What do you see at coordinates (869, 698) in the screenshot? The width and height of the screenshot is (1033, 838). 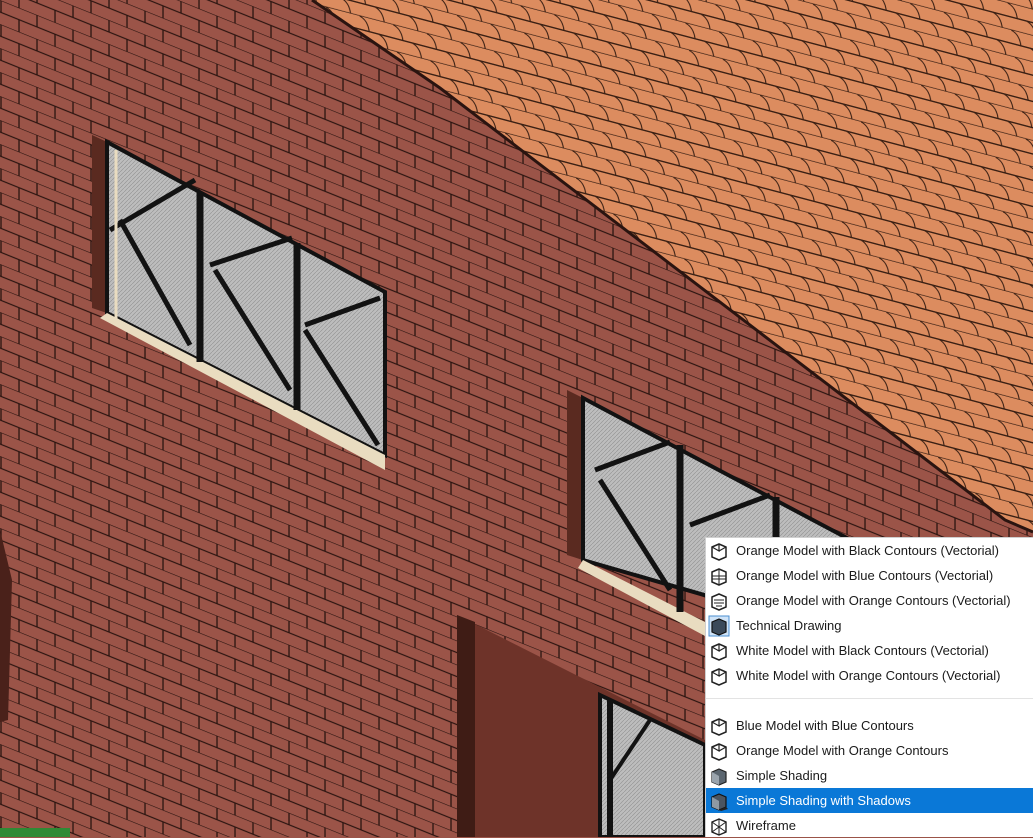 I see `menu-separator` at bounding box center [869, 698].